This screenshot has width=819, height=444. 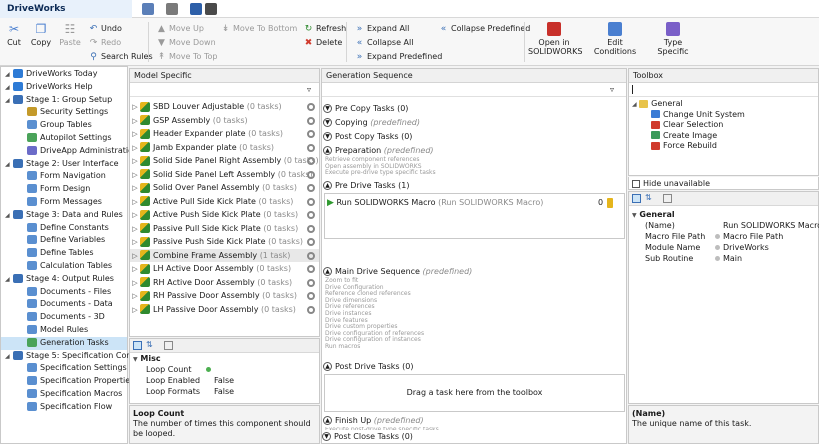 I want to click on component-row: ▷ Jamb Expander plate (0 tasks), so click(x=224, y=148).